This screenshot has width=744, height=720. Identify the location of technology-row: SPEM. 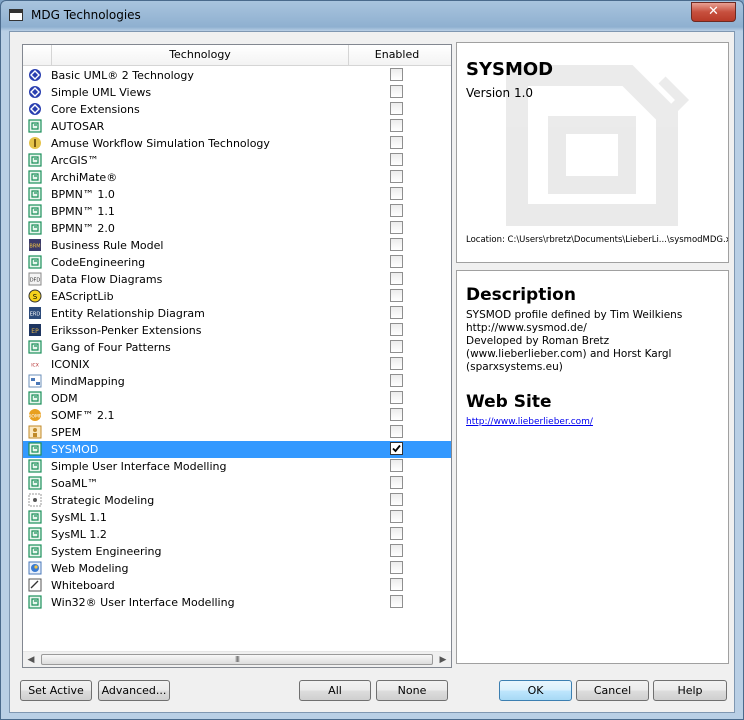
(237, 432).